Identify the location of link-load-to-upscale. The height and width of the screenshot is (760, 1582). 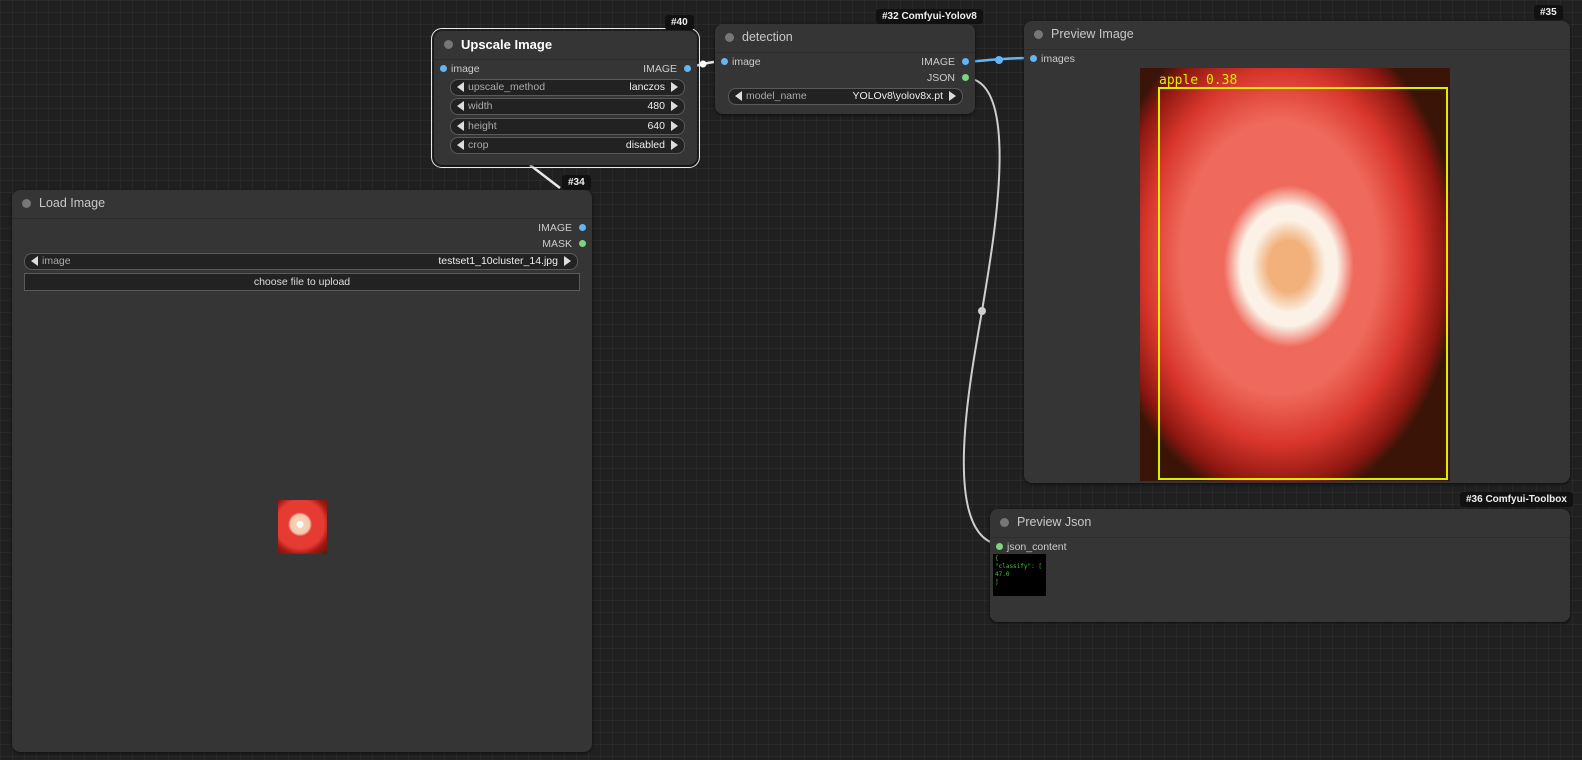
(545, 176).